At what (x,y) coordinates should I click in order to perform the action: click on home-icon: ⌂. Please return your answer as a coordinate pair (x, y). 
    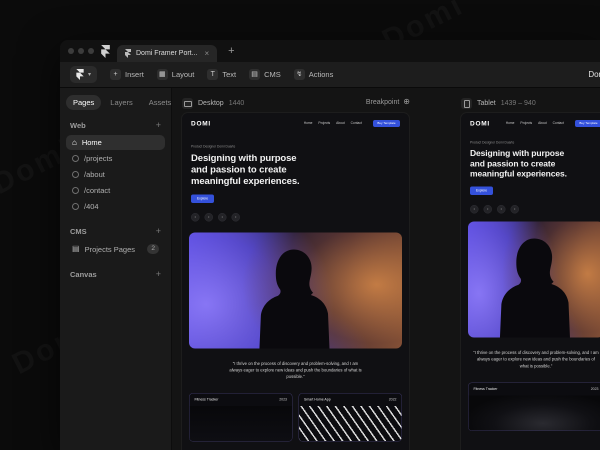
    Looking at the image, I should click on (74, 142).